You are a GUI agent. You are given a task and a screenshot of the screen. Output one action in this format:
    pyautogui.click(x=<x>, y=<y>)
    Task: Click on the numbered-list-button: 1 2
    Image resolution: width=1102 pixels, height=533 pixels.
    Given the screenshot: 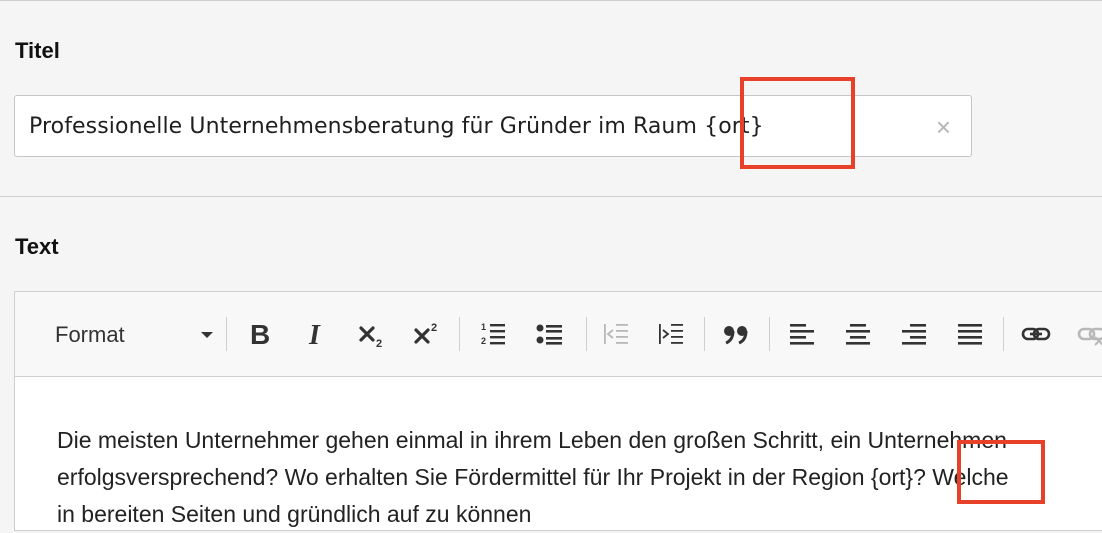 What is the action you would take?
    pyautogui.click(x=493, y=334)
    